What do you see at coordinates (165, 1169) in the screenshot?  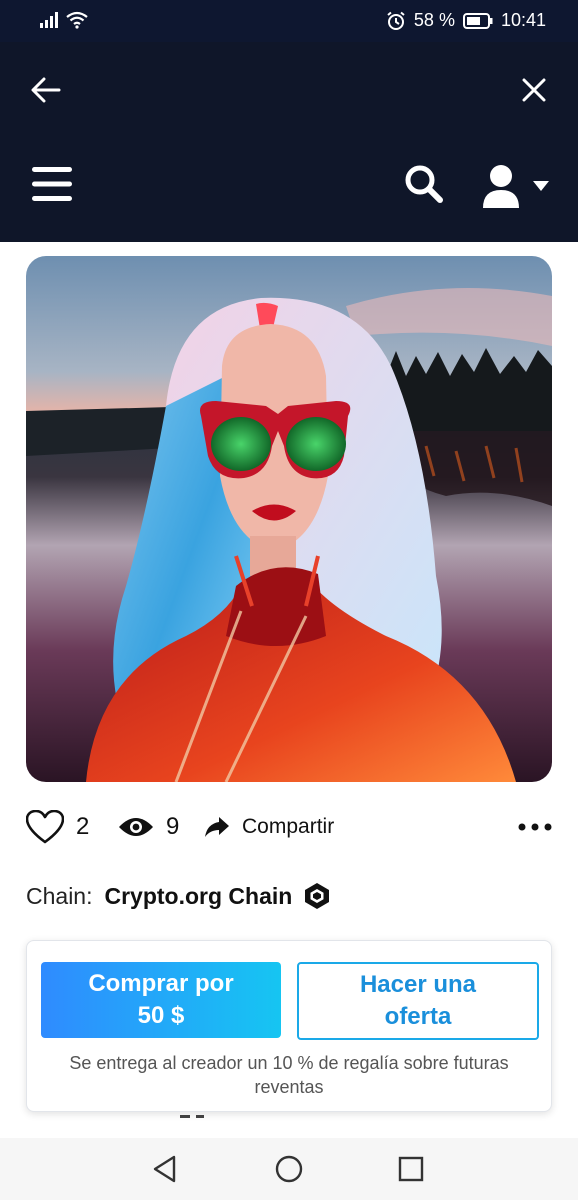 I see `nav-back-icon` at bounding box center [165, 1169].